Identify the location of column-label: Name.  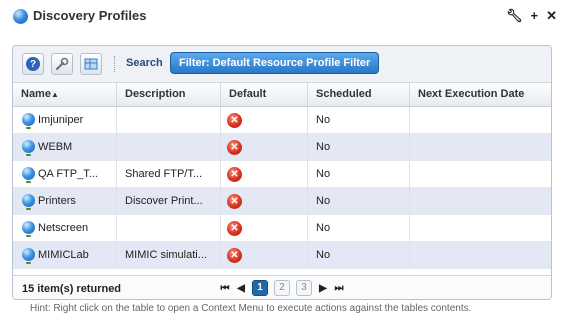
(36, 94).